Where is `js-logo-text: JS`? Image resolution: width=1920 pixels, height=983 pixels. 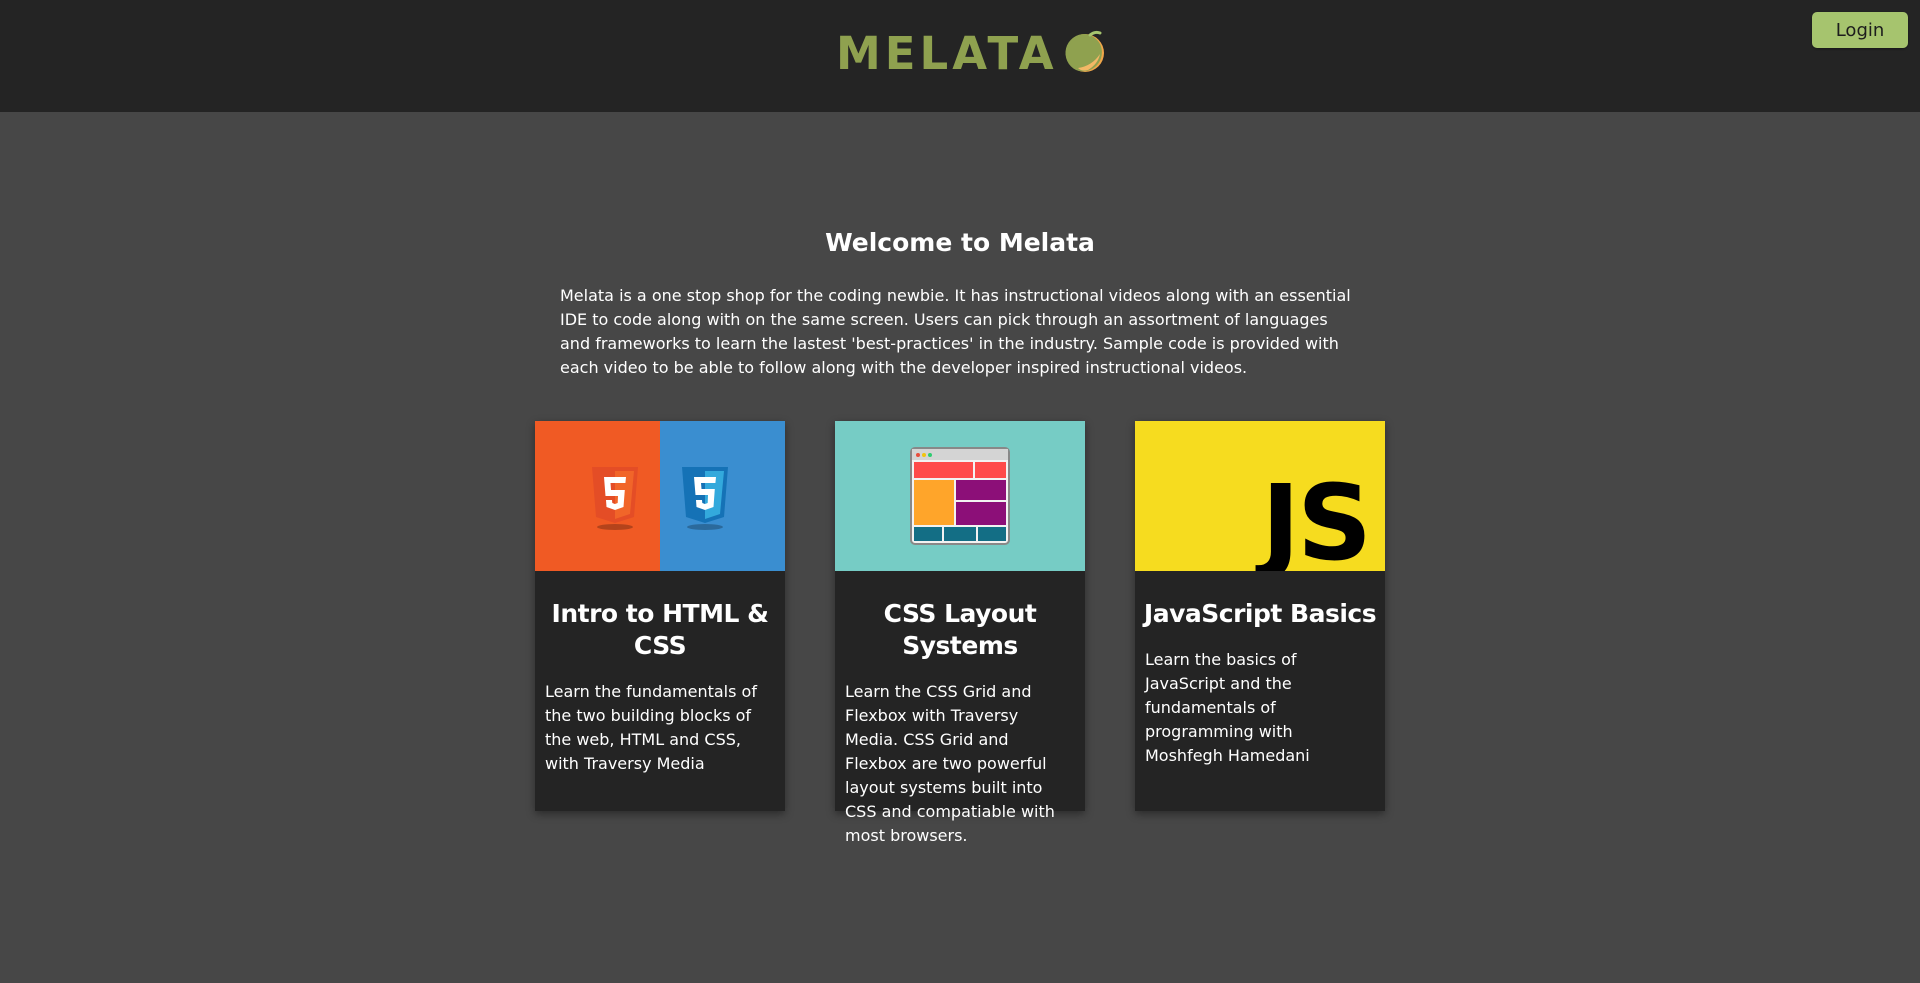 js-logo-text: JS is located at coordinates (1316, 516).